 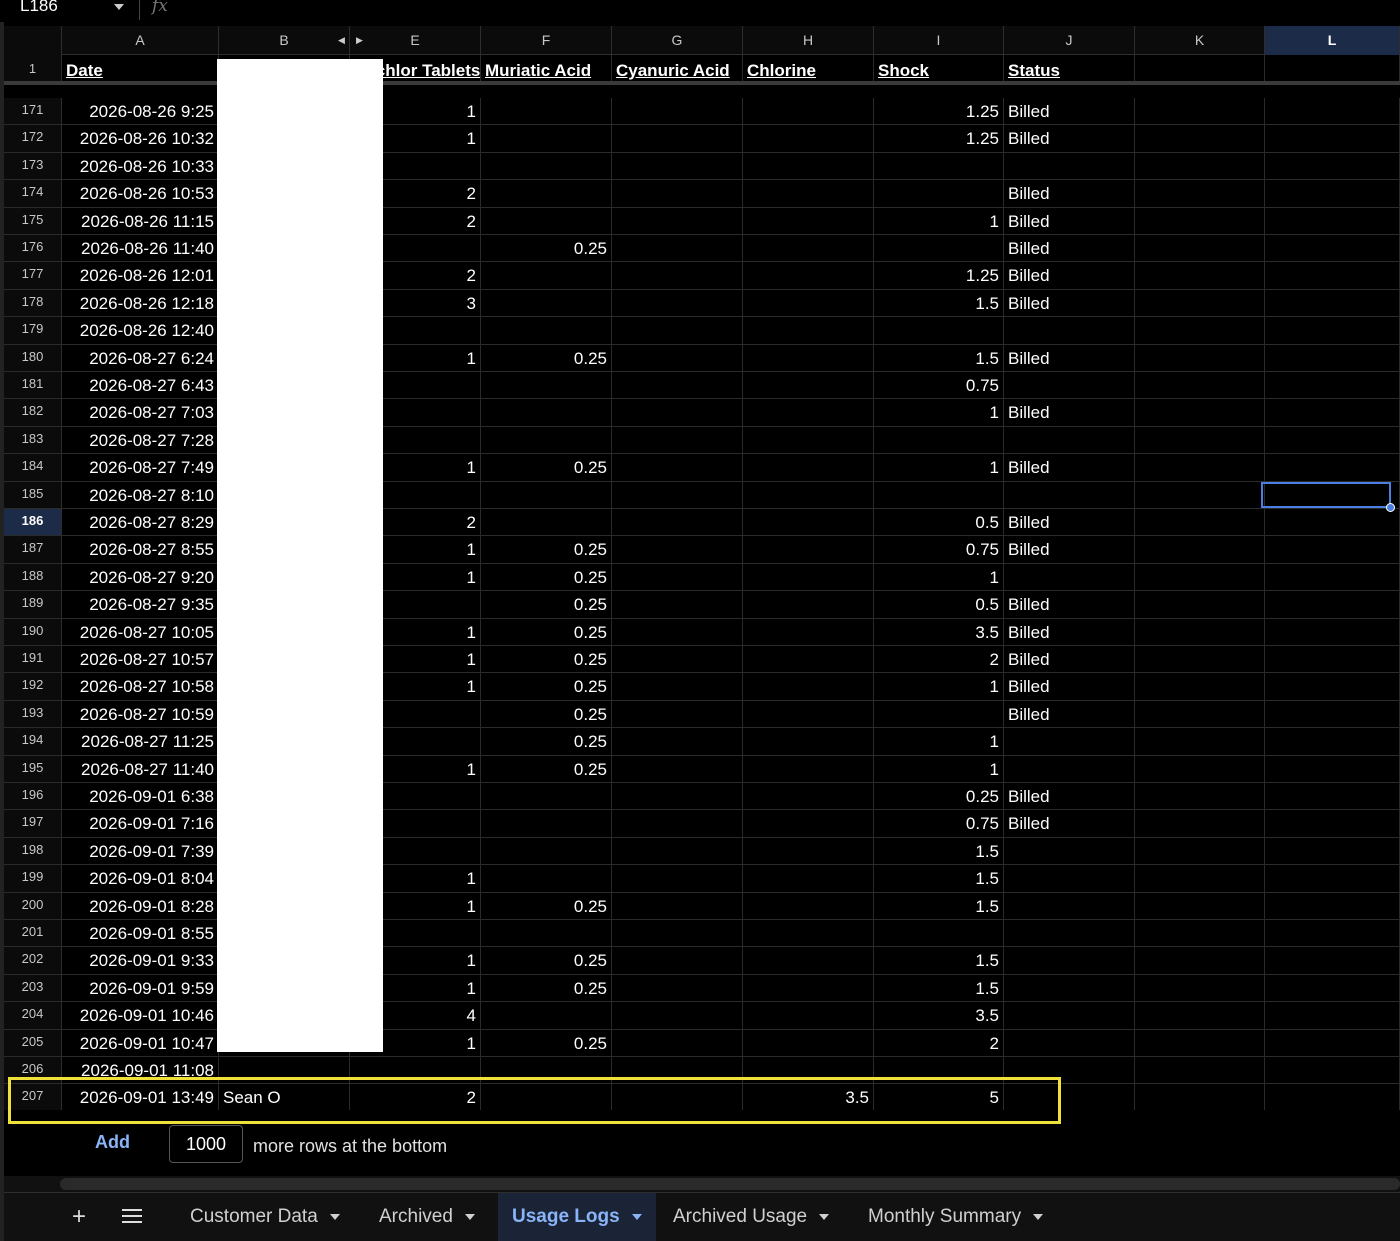 What do you see at coordinates (140, 549) in the screenshot?
I see `cell-a: 2026-08-27 8:55` at bounding box center [140, 549].